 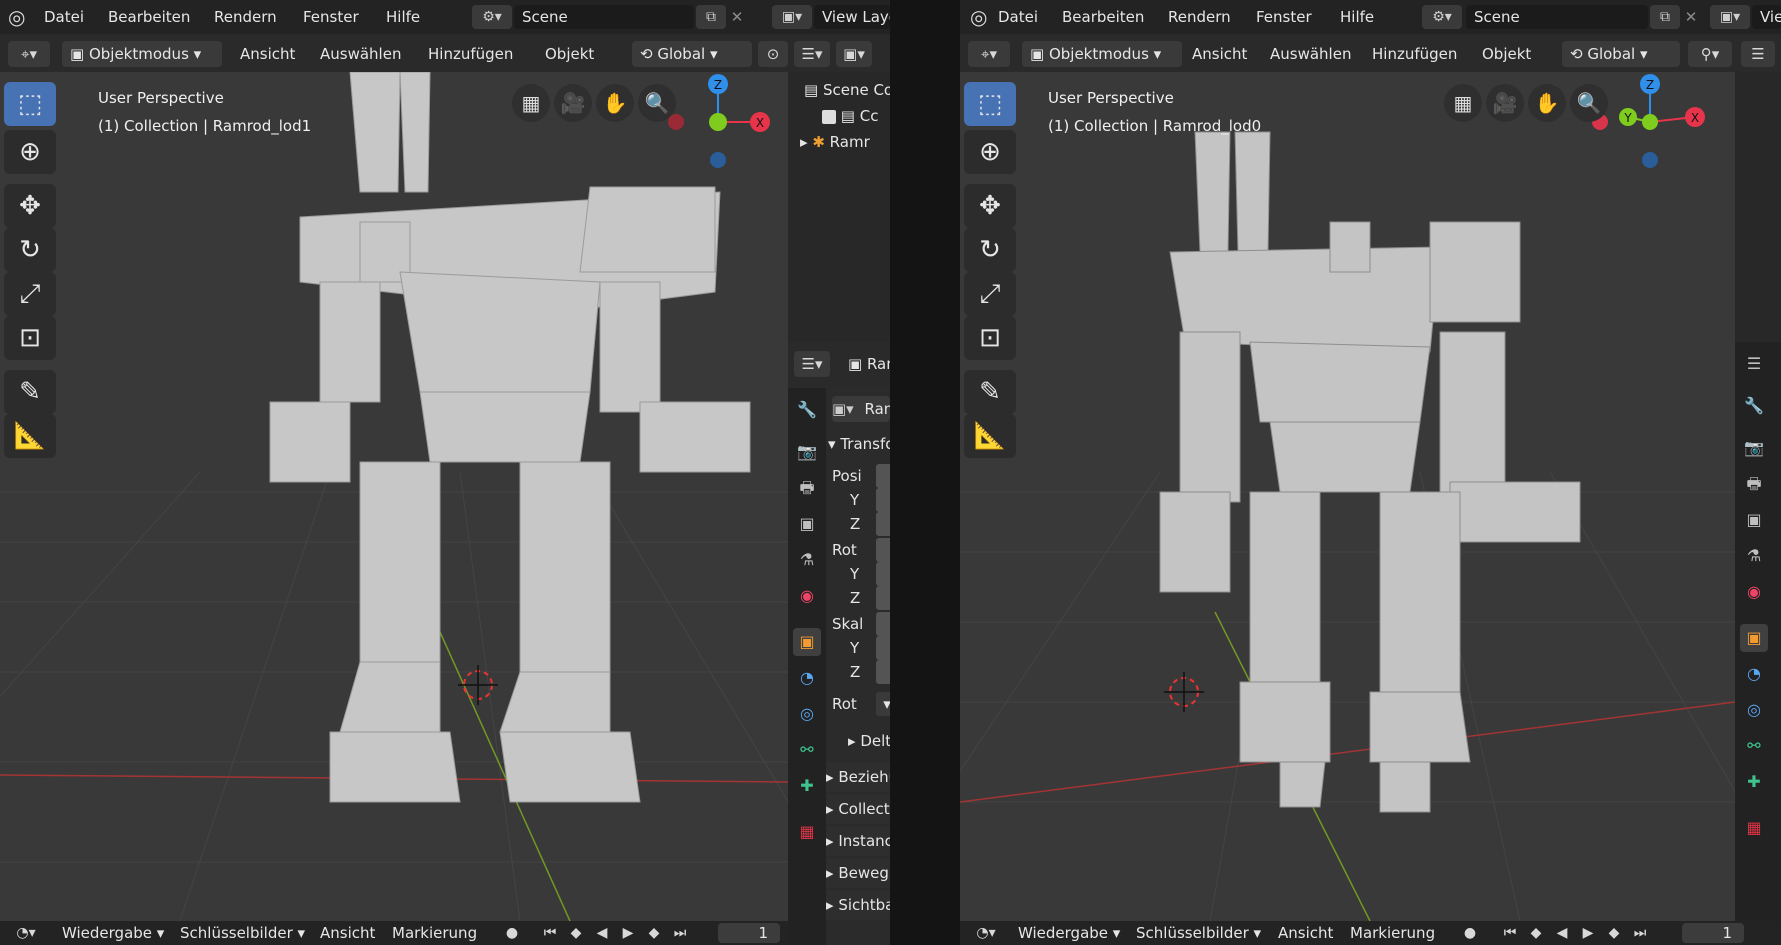 What do you see at coordinates (1069, 933) in the screenshot?
I see `timeline-menu-playback: Wiedergabe ▾` at bounding box center [1069, 933].